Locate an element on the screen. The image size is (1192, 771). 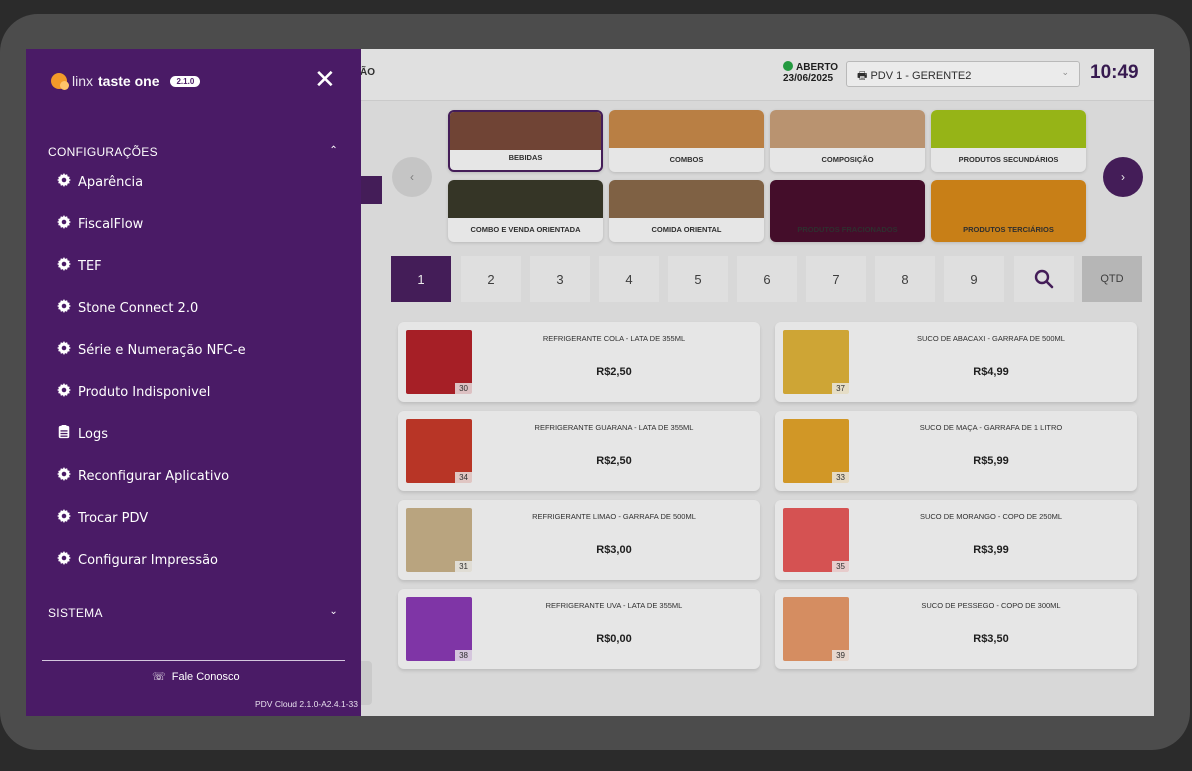
headset-icon: ☏ is located at coordinates (159, 677).